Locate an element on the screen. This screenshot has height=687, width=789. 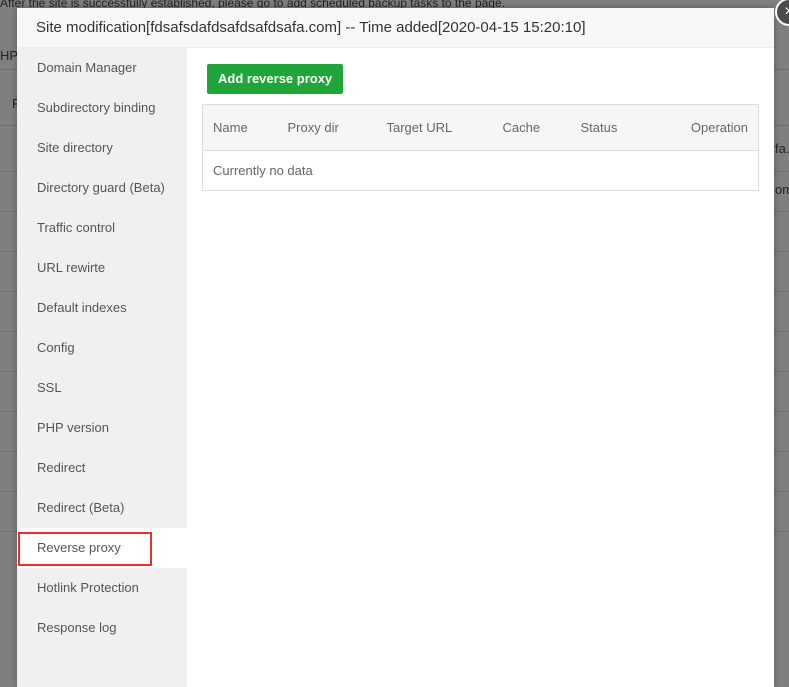
sidebar-item-default-indexes: Default indexes is located at coordinates (102, 308).